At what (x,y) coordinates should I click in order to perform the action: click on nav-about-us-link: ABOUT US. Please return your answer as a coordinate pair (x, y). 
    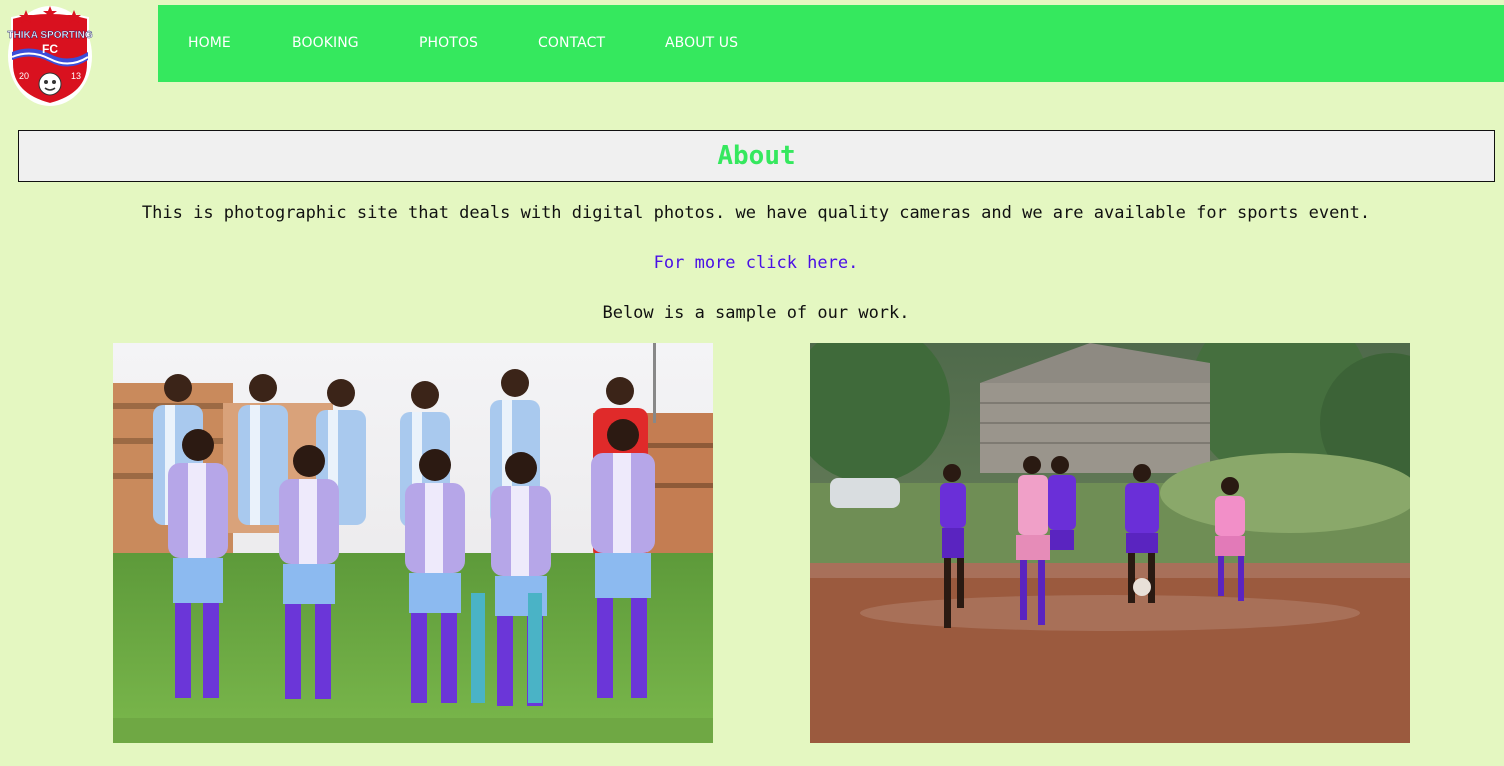
    Looking at the image, I should click on (701, 43).